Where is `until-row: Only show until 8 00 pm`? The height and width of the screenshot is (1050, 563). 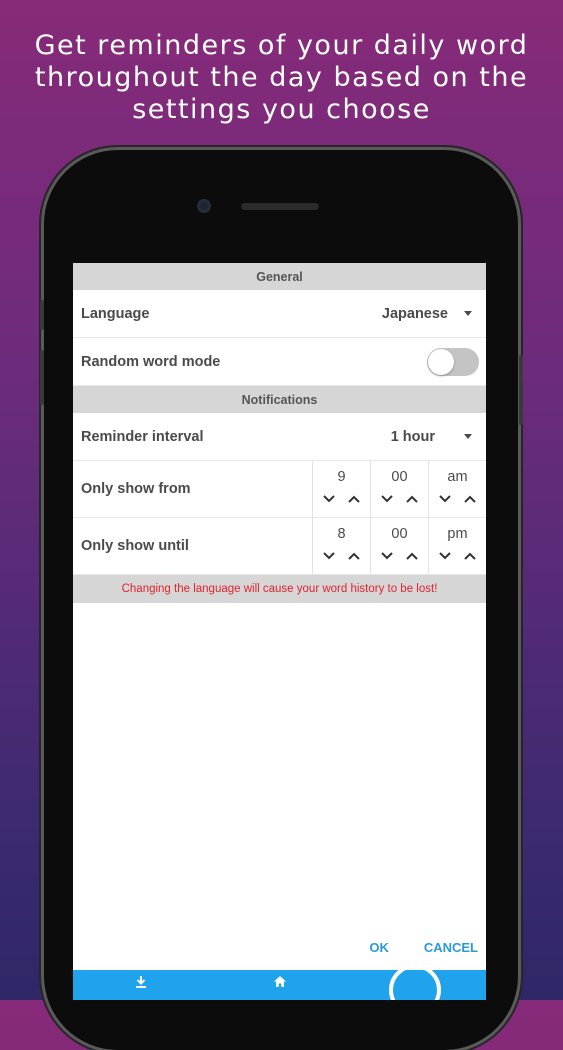 until-row: Only show until 8 00 pm is located at coordinates (279, 546).